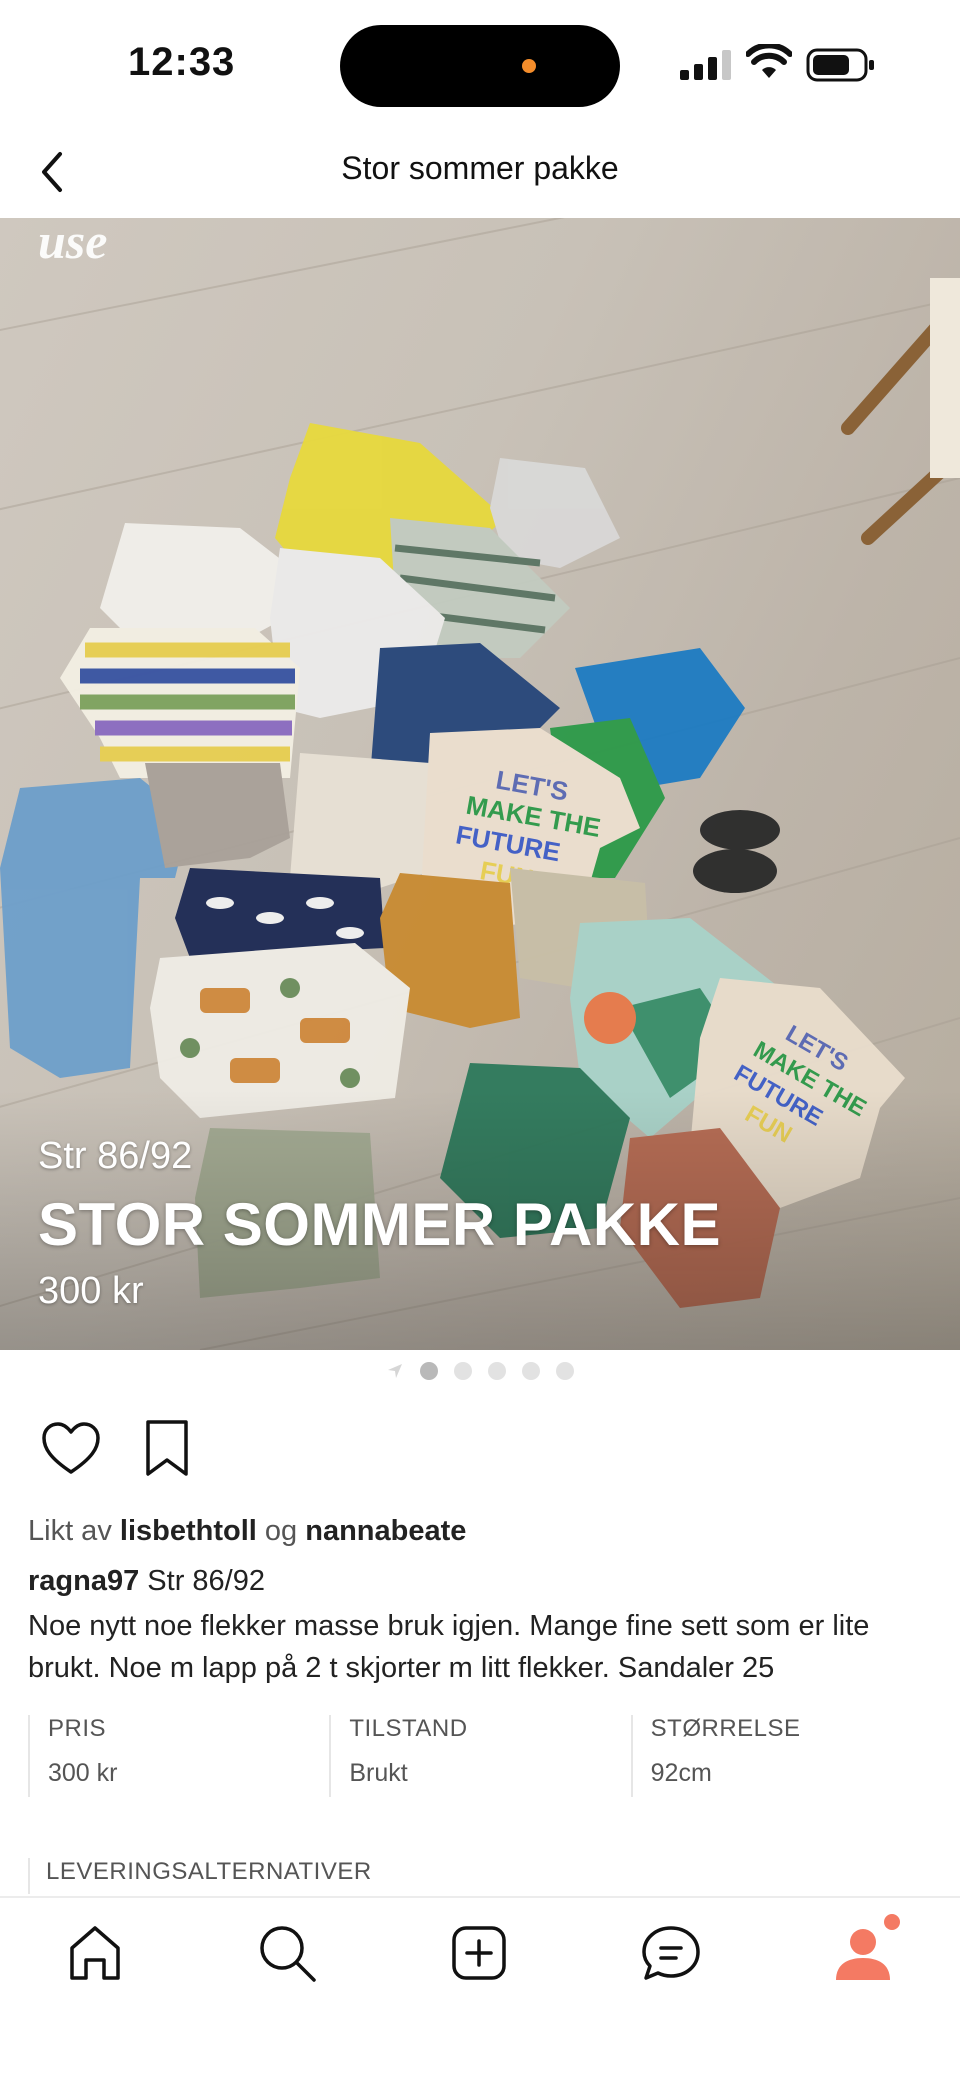 The image size is (960, 2081). What do you see at coordinates (70, 1531) in the screenshot?
I see `liked-by-prefix: Likt av` at bounding box center [70, 1531].